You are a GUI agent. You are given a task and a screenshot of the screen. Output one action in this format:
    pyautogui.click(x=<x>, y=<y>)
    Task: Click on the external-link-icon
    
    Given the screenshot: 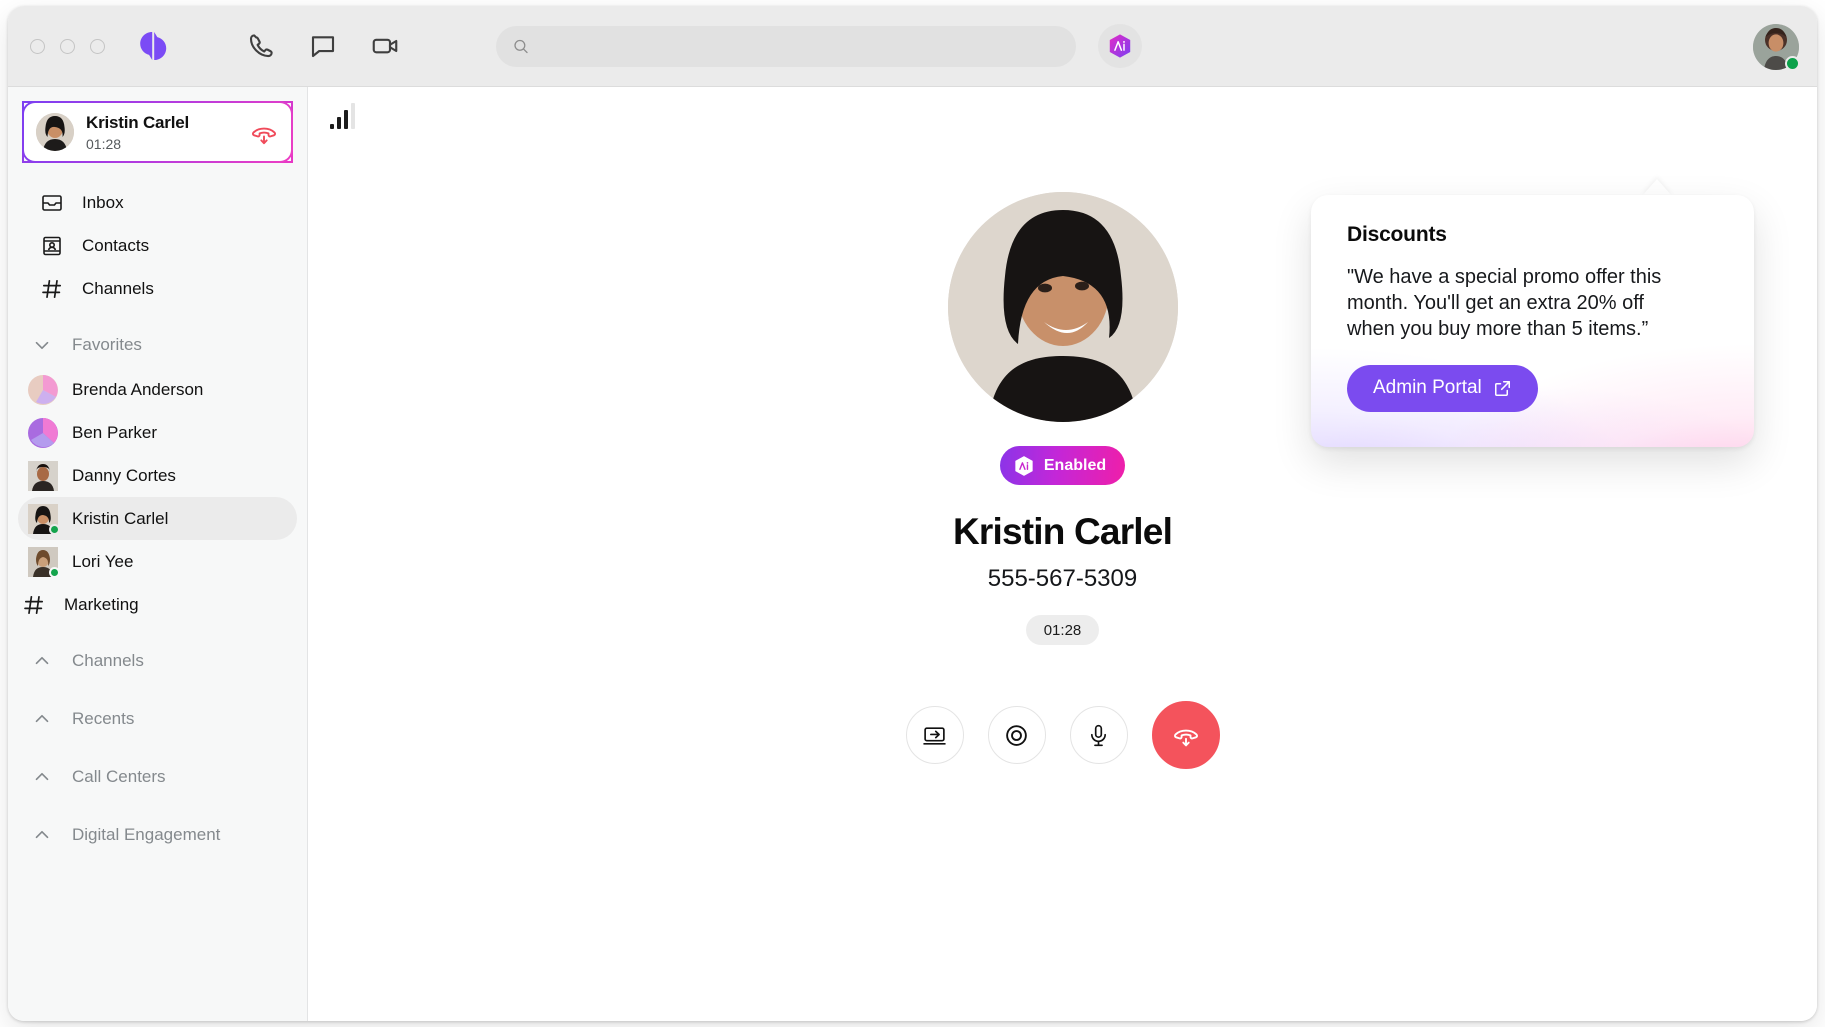 What is the action you would take?
    pyautogui.click(x=1502, y=388)
    